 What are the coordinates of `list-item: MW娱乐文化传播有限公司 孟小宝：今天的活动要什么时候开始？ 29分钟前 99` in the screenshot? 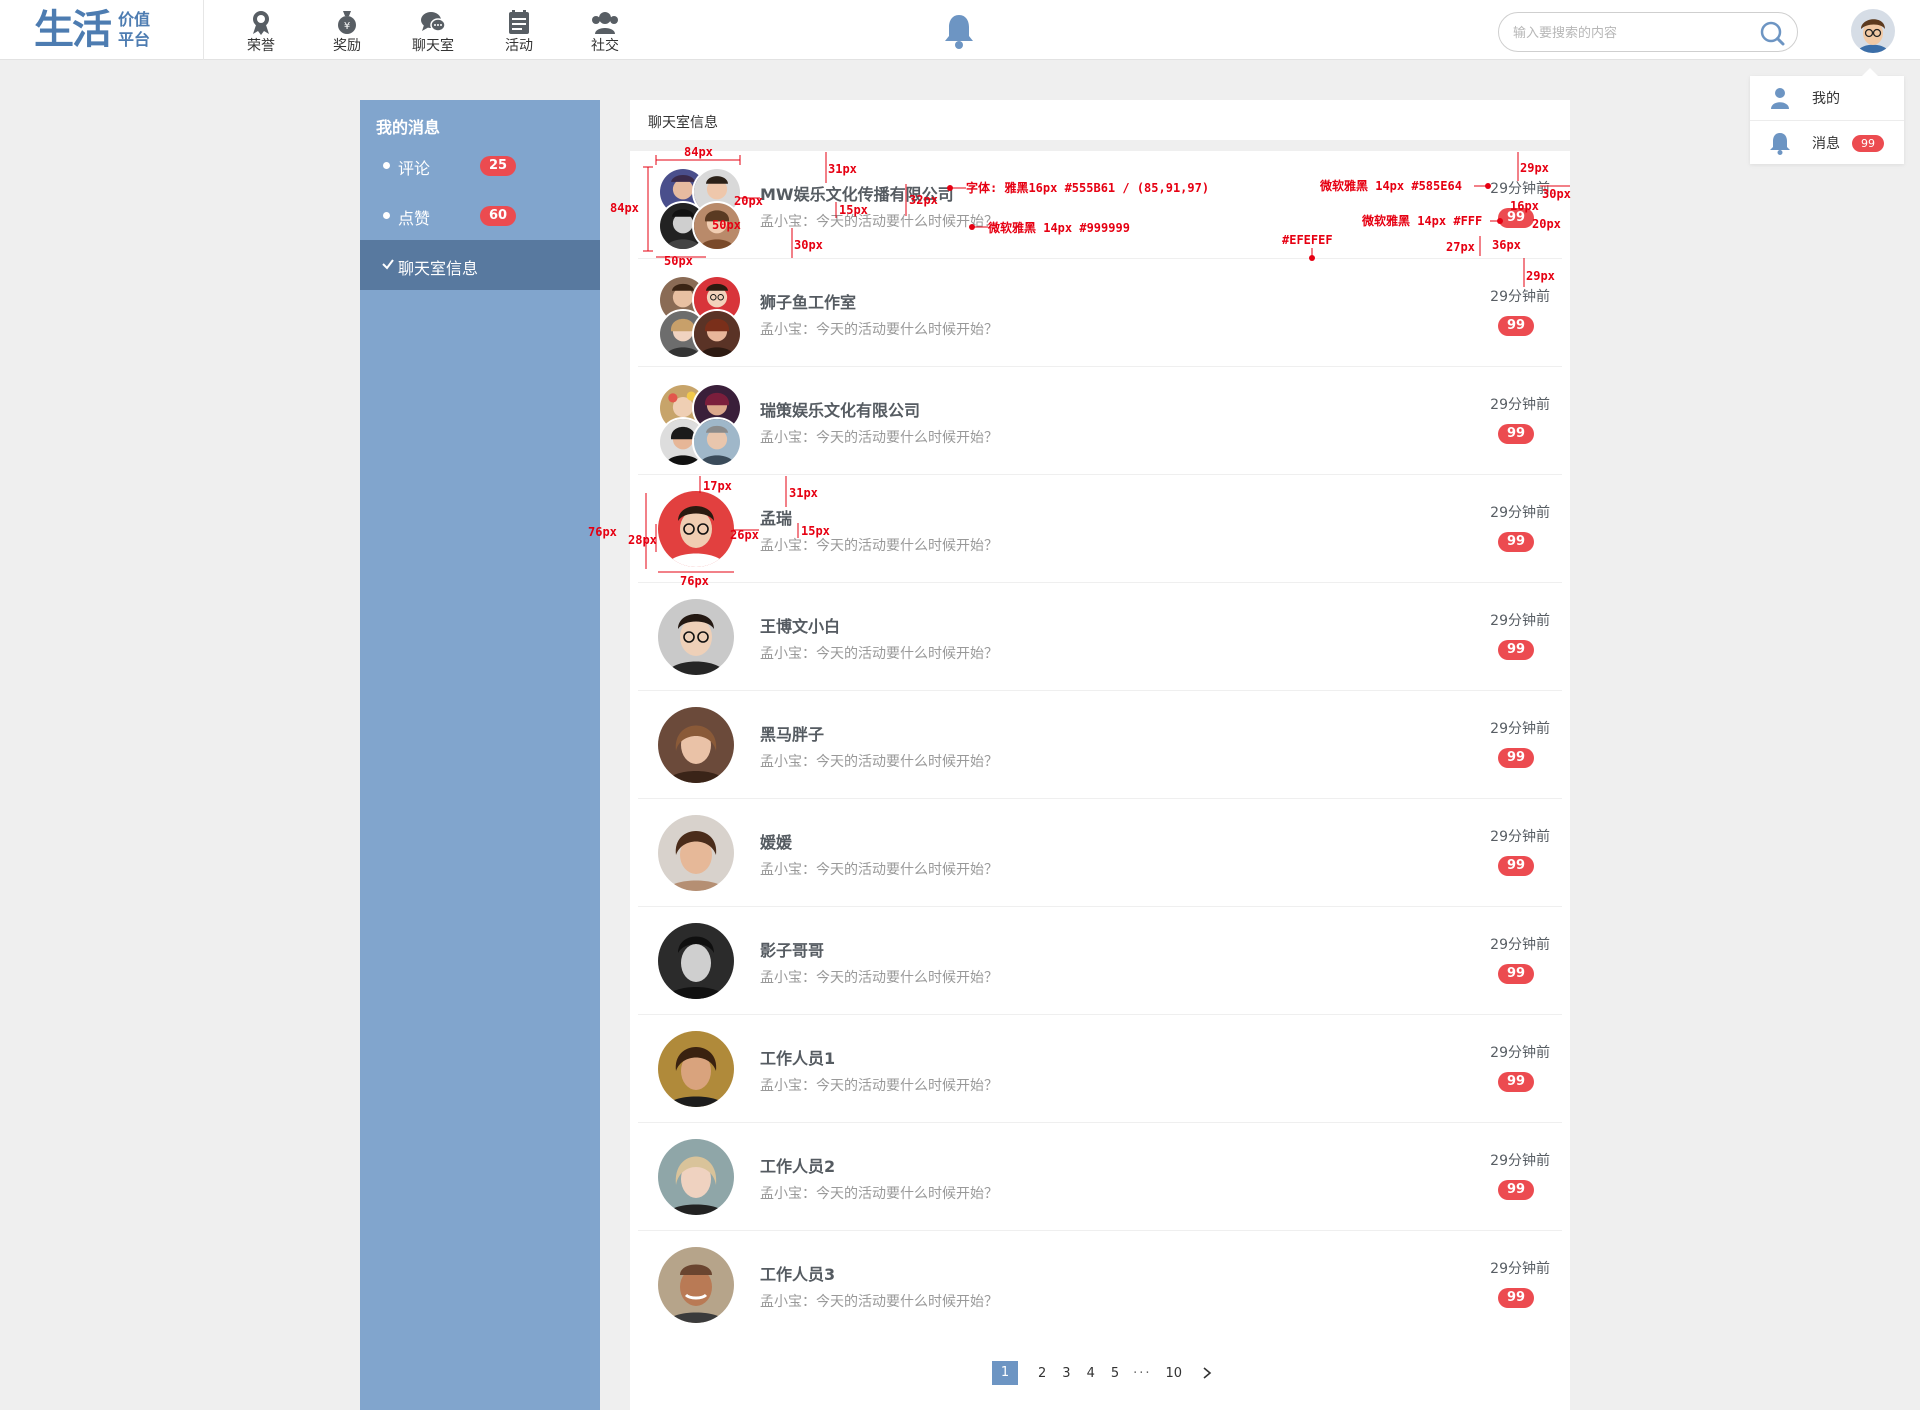 It's located at (1100, 205).